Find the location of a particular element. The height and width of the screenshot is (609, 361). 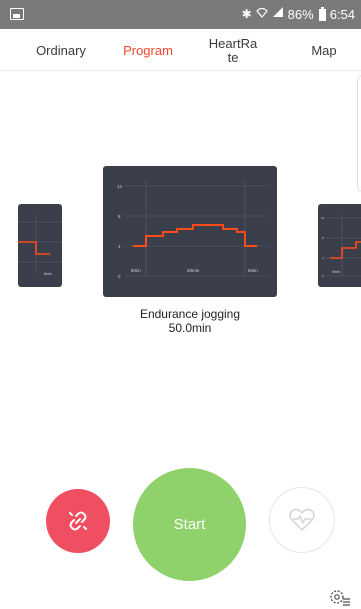

tab-heartrate: HeartRa te is located at coordinates (233, 50).